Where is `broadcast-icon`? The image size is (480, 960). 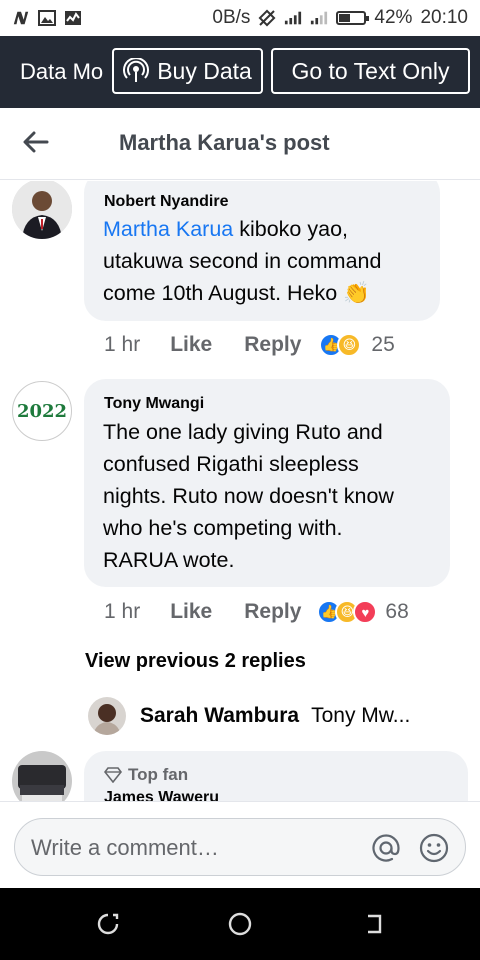 broadcast-icon is located at coordinates (136, 71).